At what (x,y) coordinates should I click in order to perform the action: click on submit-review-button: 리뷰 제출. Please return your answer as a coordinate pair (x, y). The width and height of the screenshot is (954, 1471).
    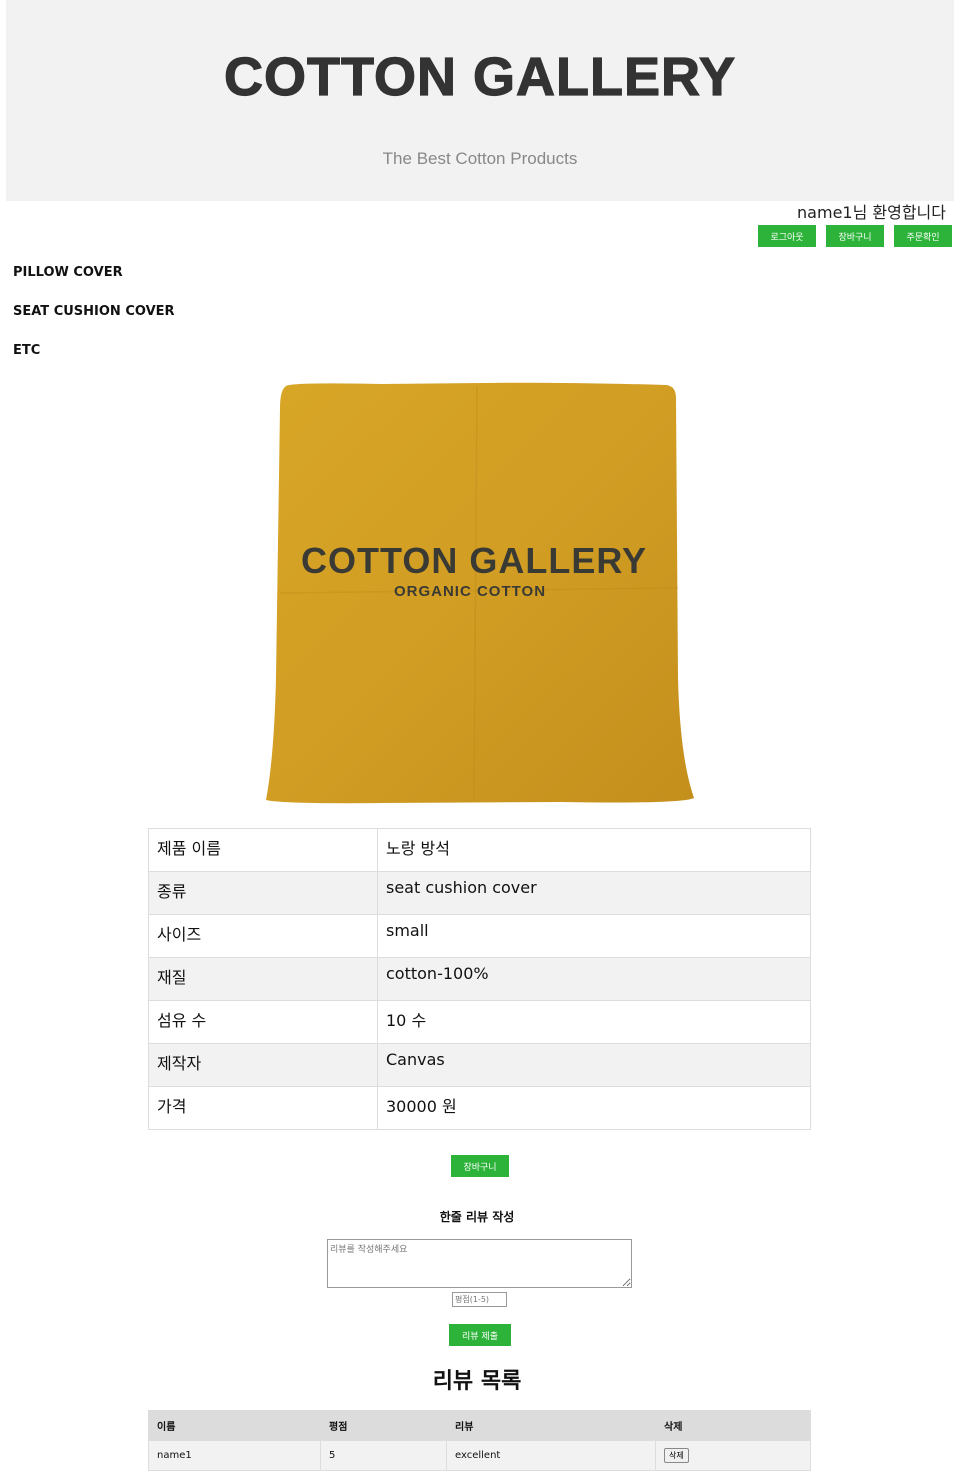
    Looking at the image, I should click on (480, 1335).